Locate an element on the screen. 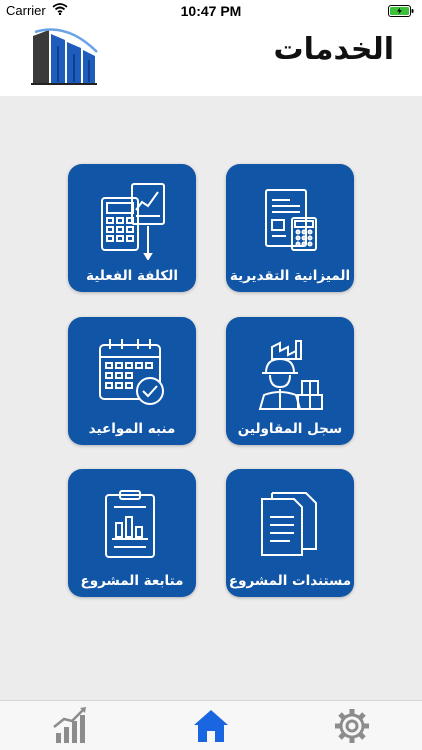 Image resolution: width=422 pixels, height=750 pixels. status-time: 10:47 PM is located at coordinates (211, 11).